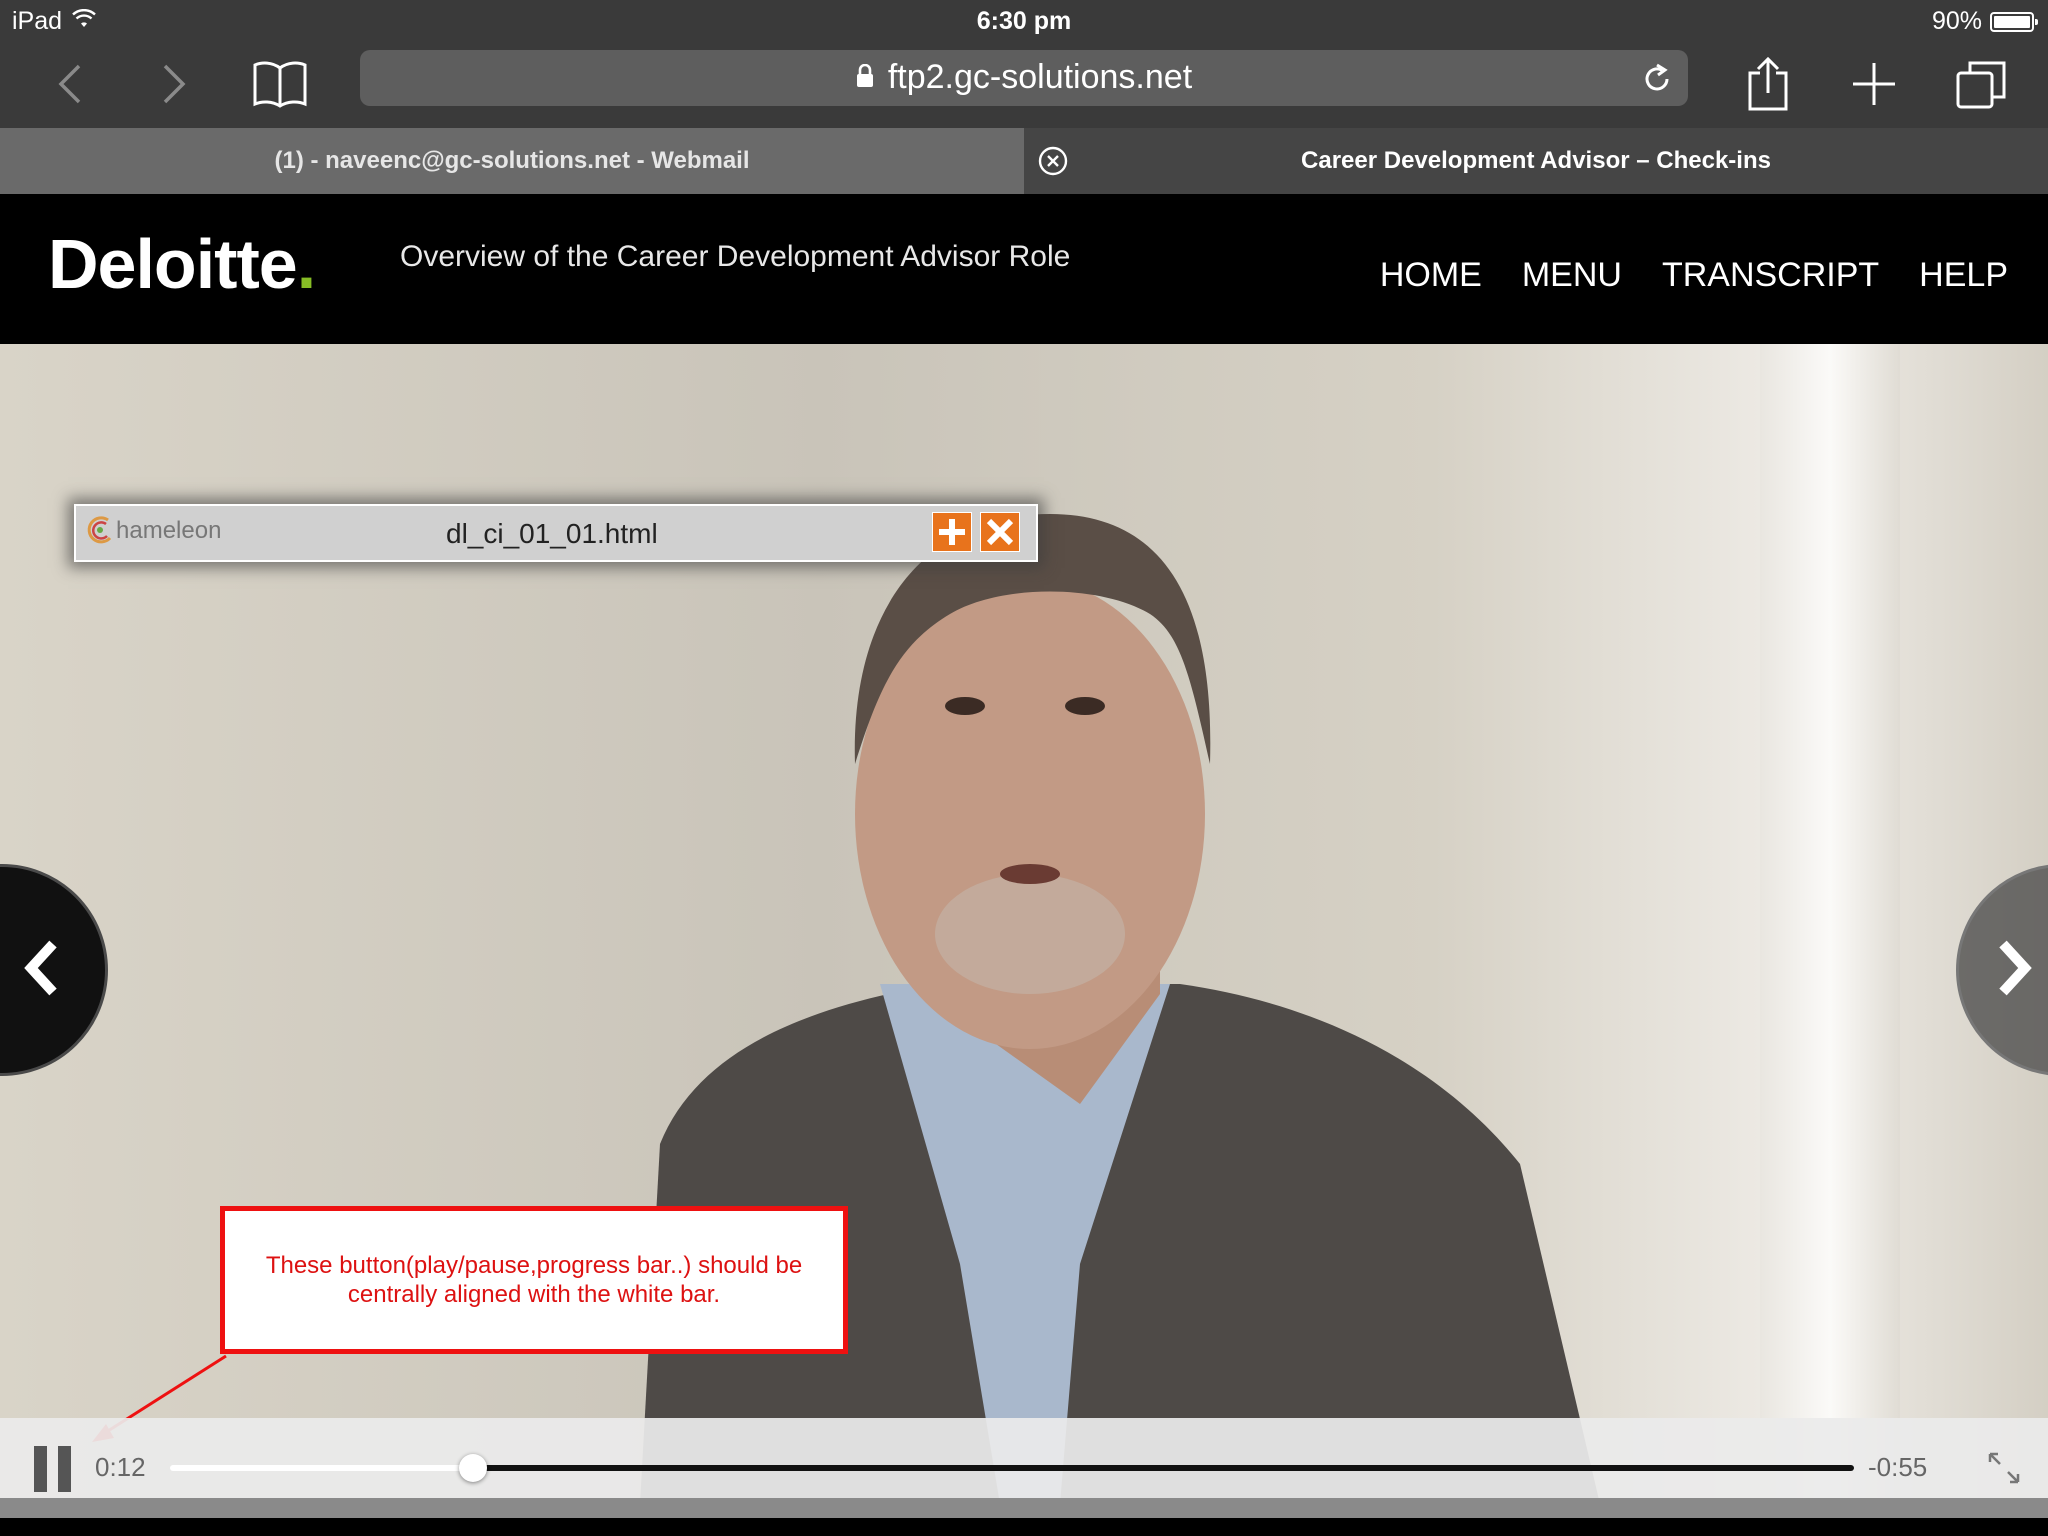 The image size is (2048, 1536). I want to click on nav-transcript: TRANSCRIPT, so click(1770, 275).